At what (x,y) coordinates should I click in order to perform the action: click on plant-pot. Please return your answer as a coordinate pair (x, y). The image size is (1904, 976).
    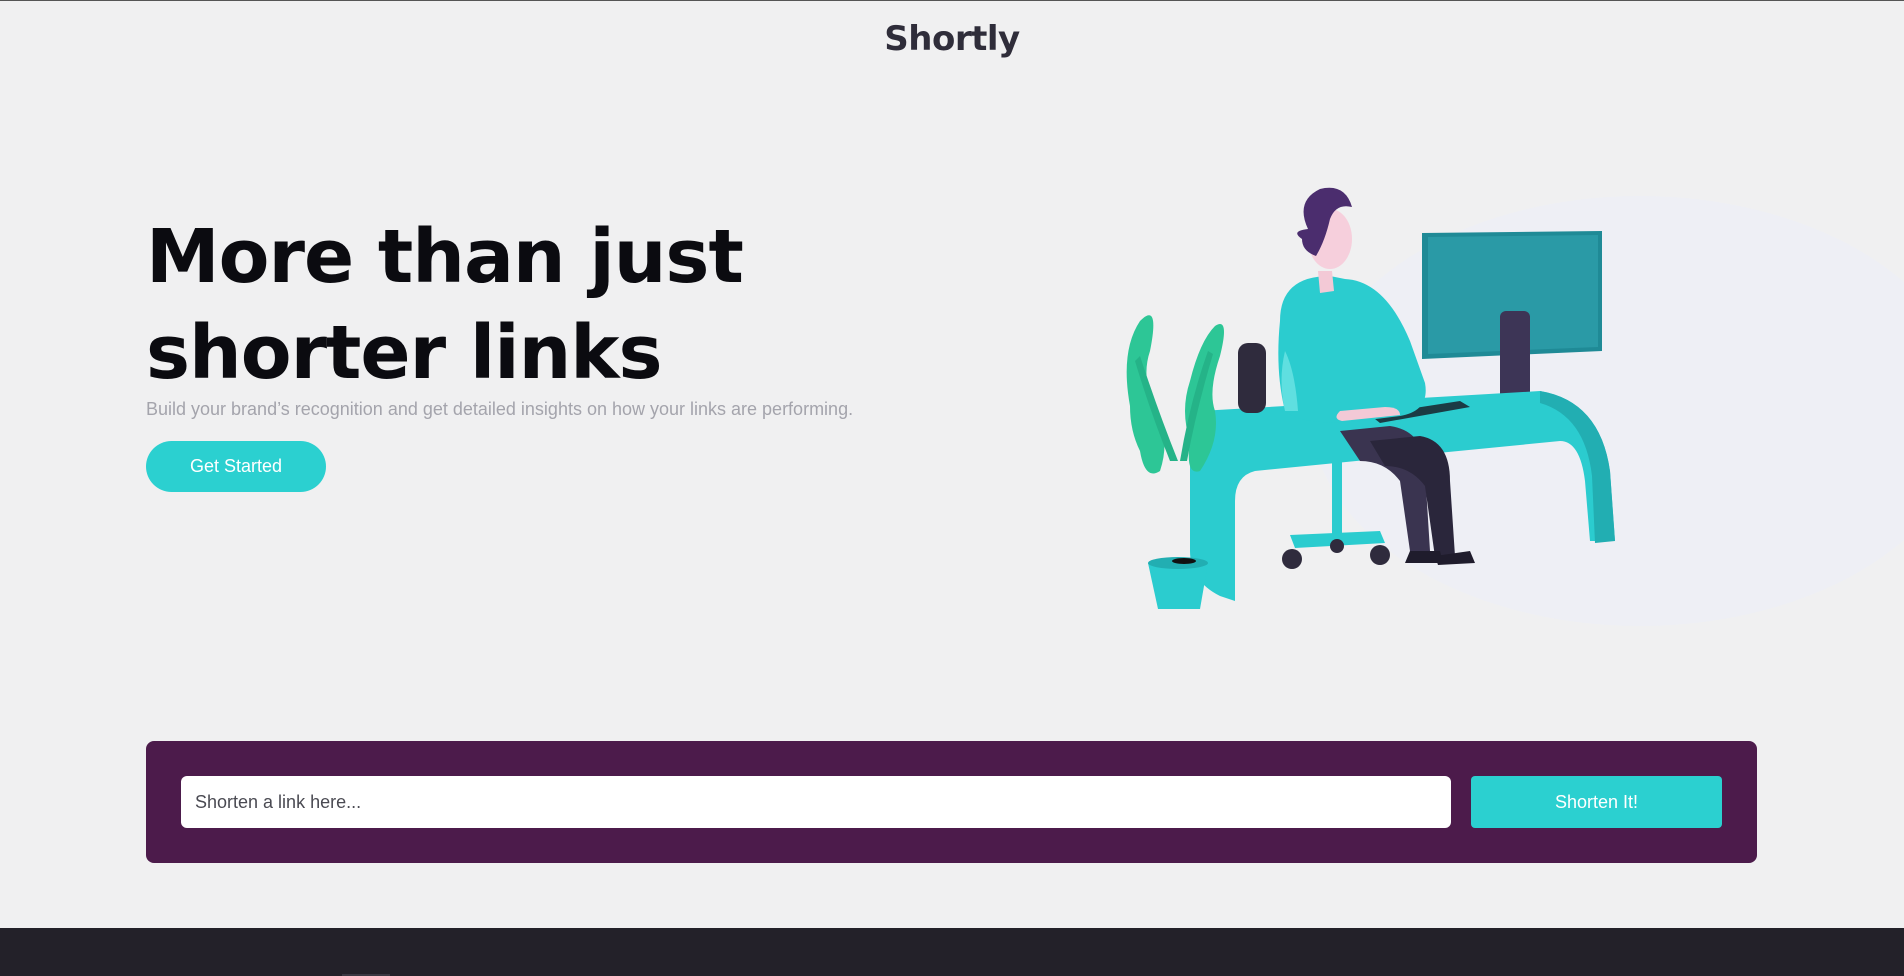
    Looking at the image, I should click on (1178, 586).